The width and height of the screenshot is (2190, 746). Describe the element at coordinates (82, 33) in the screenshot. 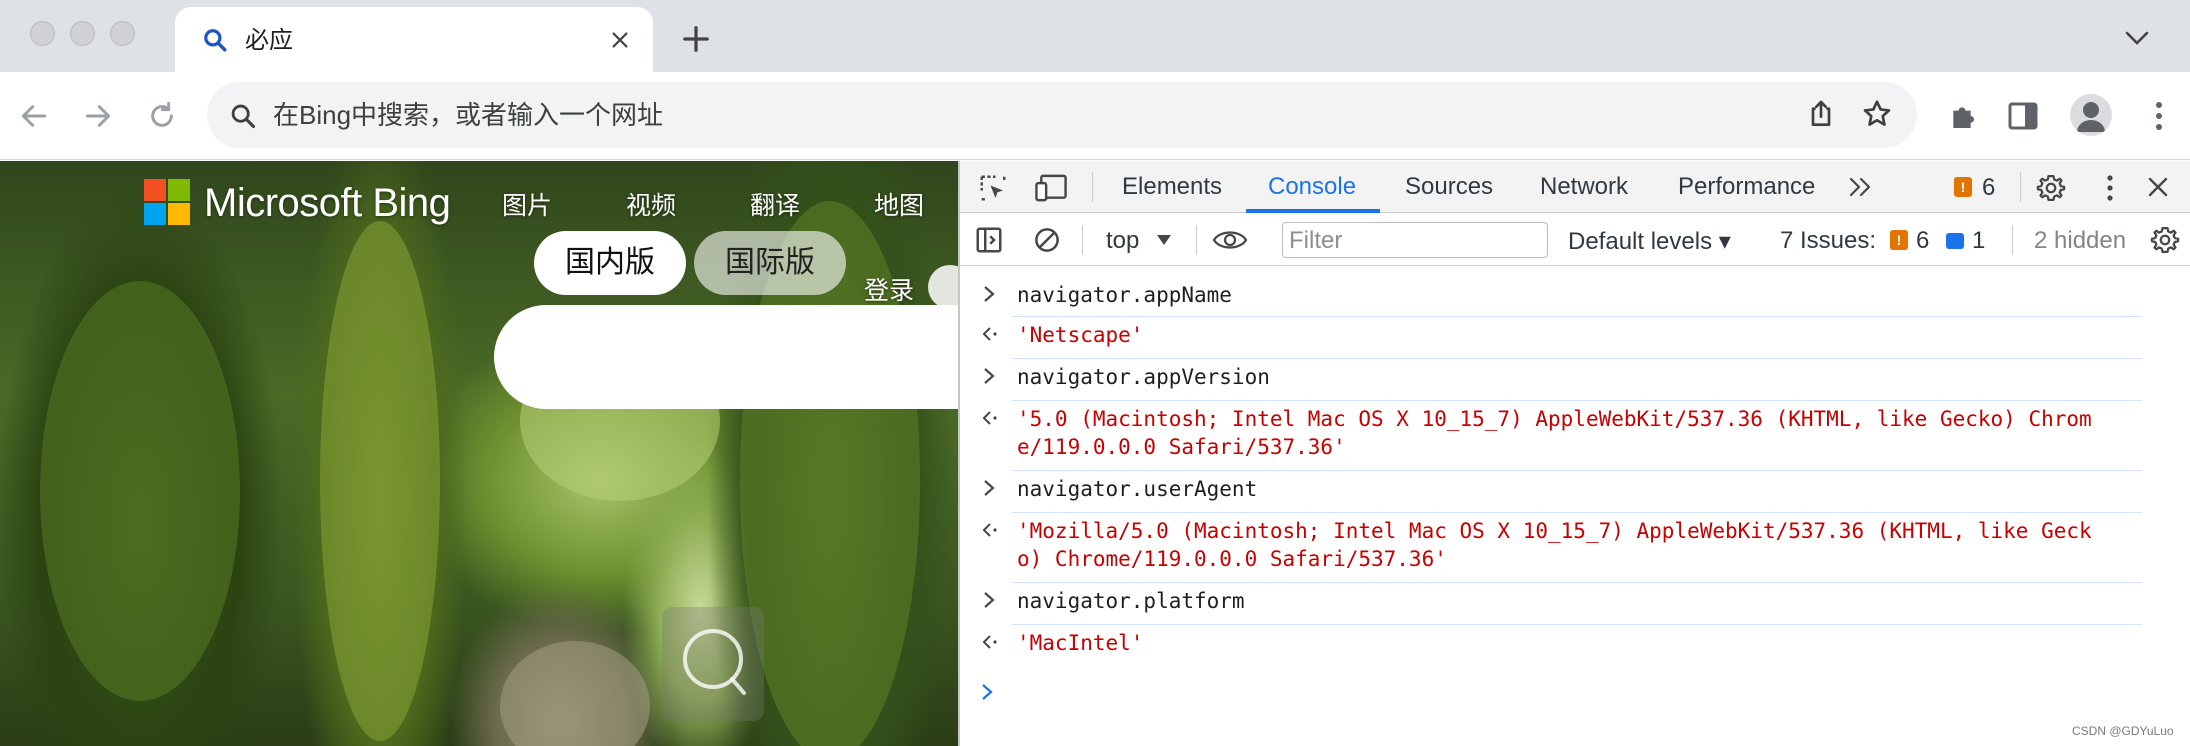

I see `window-minimize-button` at that location.